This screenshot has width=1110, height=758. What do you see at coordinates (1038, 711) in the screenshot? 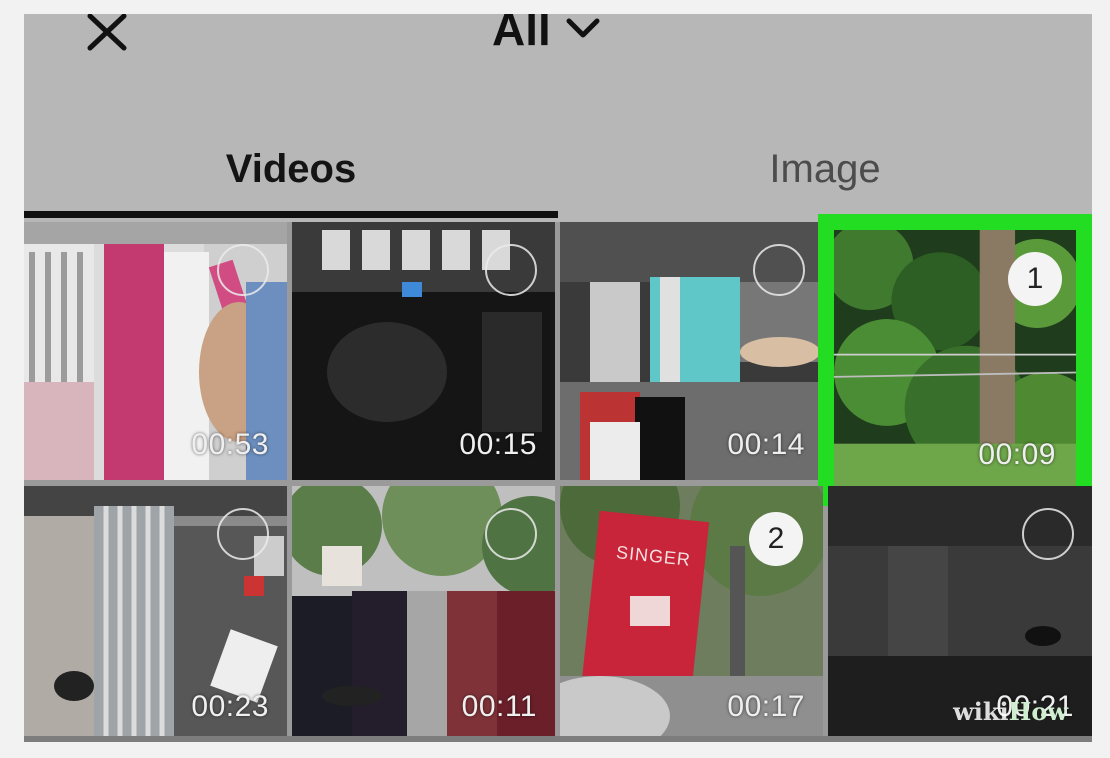
I see `watermark-suffix: How` at bounding box center [1038, 711].